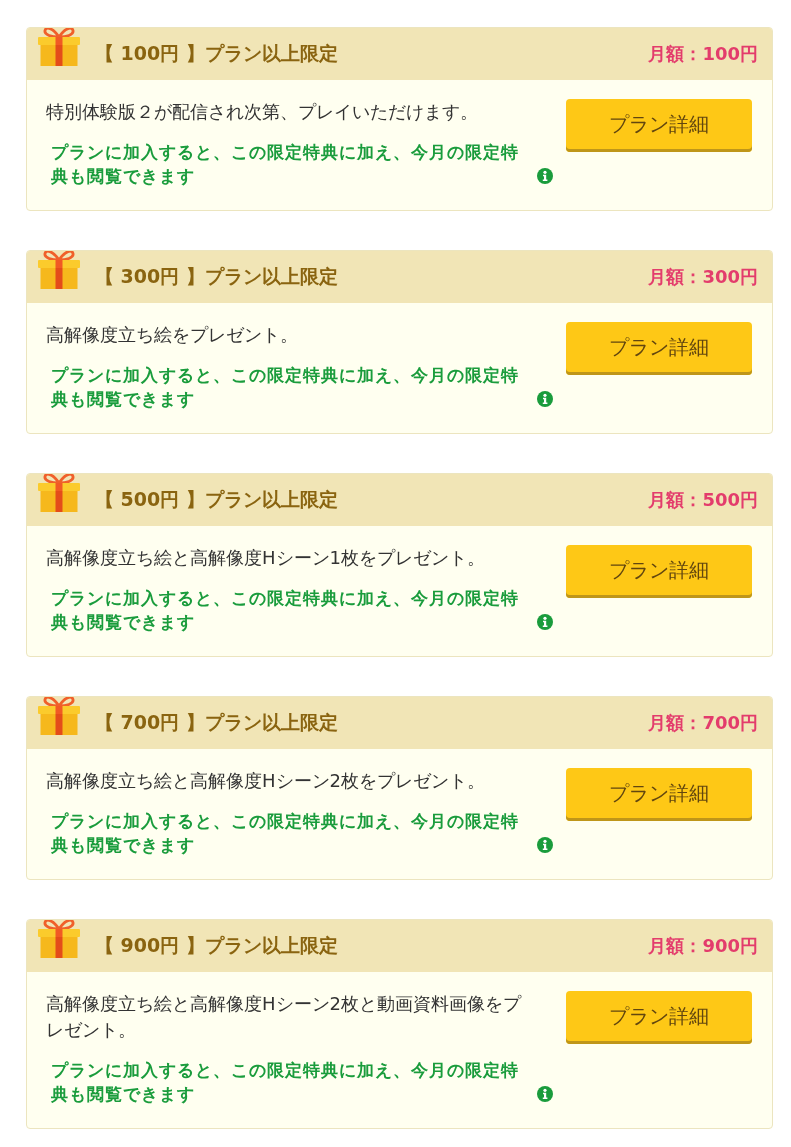  Describe the element at coordinates (266, 781) in the screenshot. I see `plan-description: 高解像度立ち絵と高解像度Hシーン2枚をプレゼント。` at that location.